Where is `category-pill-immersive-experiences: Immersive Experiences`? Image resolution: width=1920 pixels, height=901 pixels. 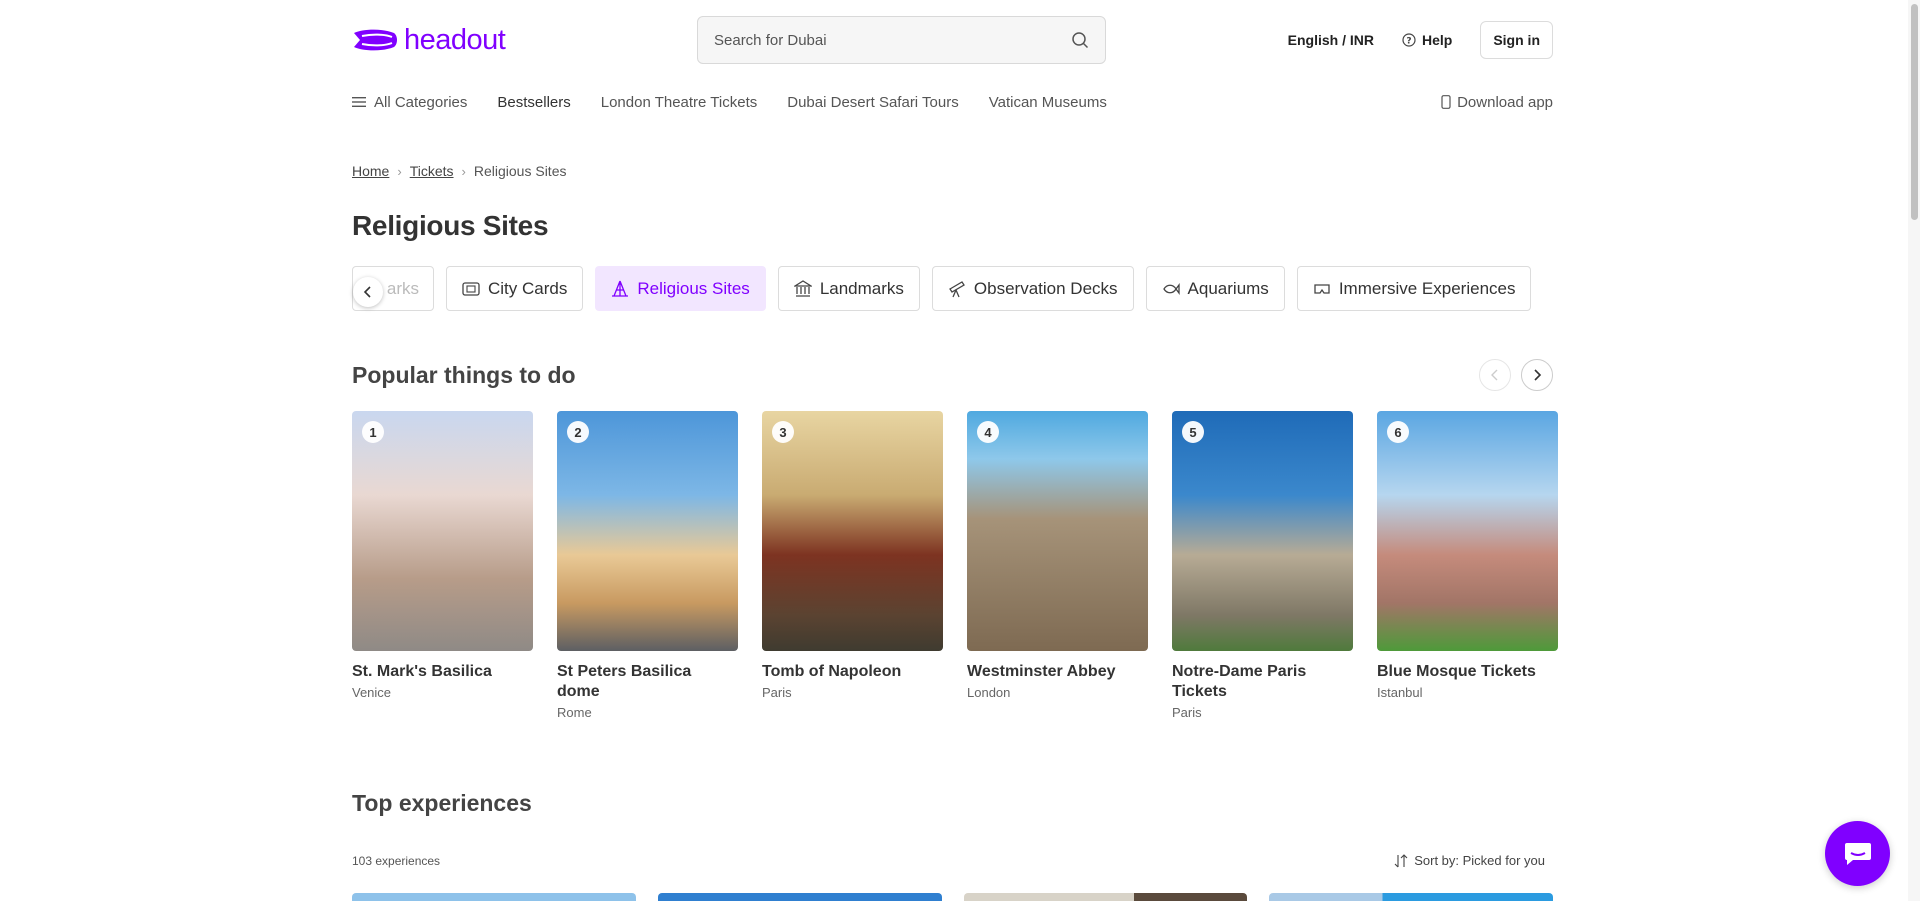
category-pill-immersive-experiences: Immersive Experiences is located at coordinates (1414, 288).